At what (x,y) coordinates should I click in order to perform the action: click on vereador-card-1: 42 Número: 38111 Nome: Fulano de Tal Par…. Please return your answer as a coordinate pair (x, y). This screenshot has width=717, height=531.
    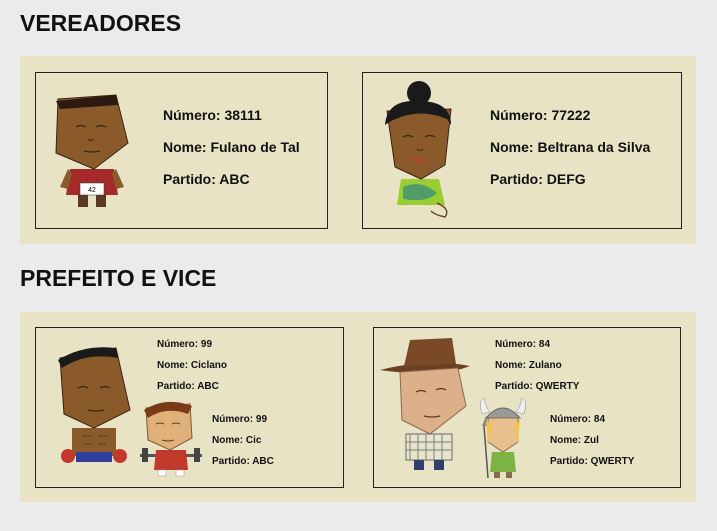
    Looking at the image, I should click on (181, 150).